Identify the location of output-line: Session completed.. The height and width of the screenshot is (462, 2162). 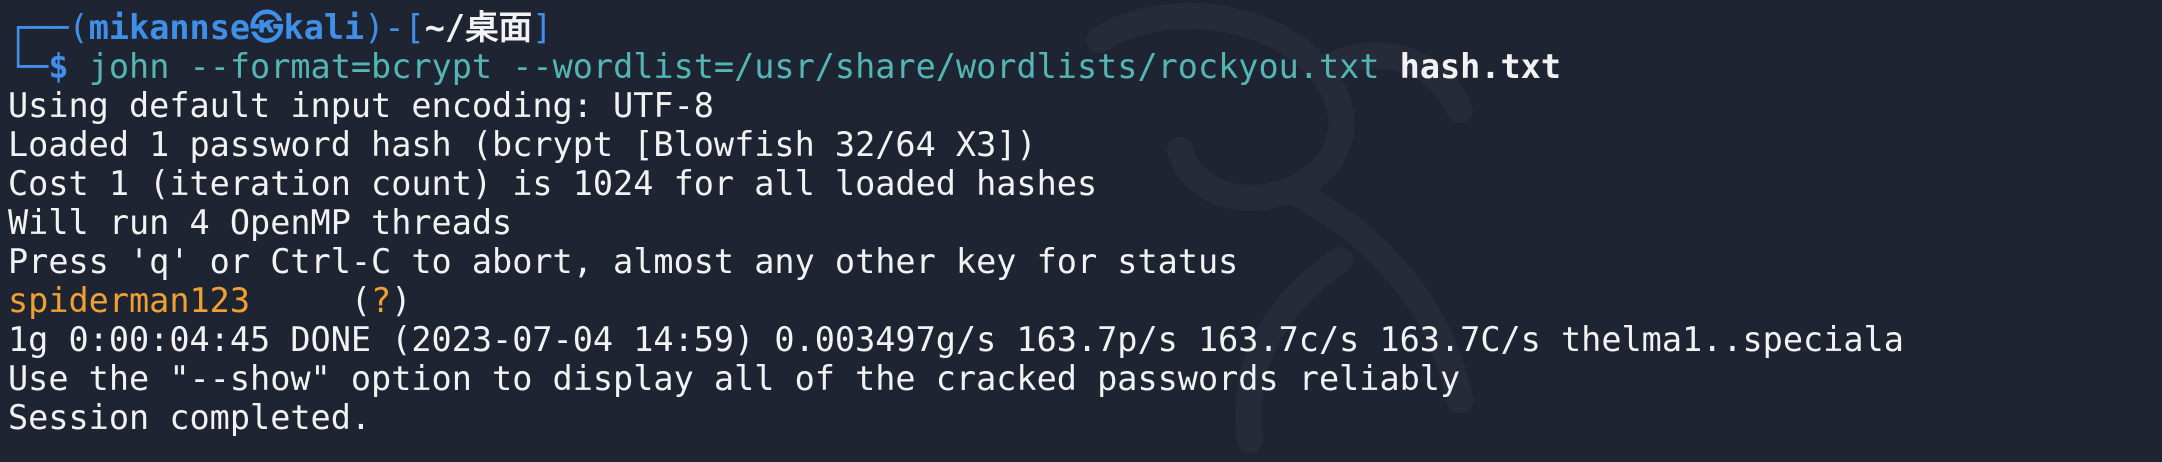
(190, 417).